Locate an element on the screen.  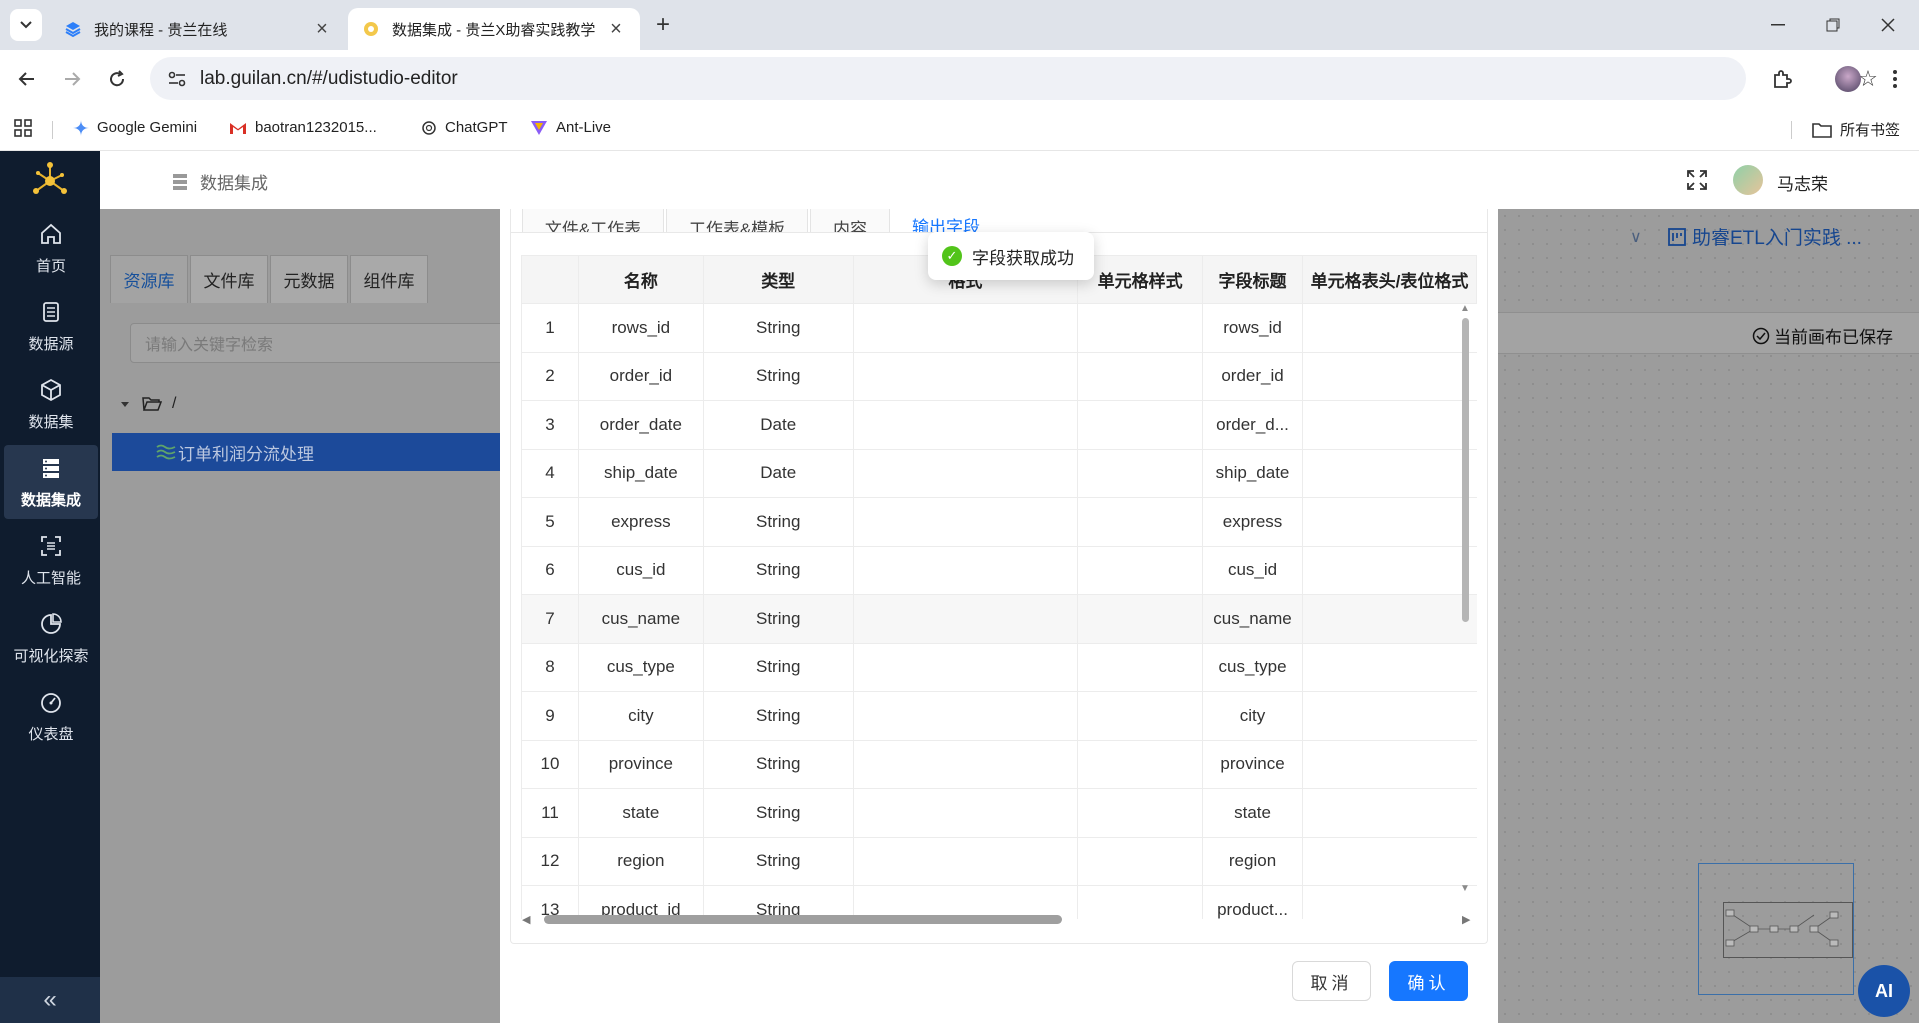
field-name: cus_id is located at coordinates (640, 570).